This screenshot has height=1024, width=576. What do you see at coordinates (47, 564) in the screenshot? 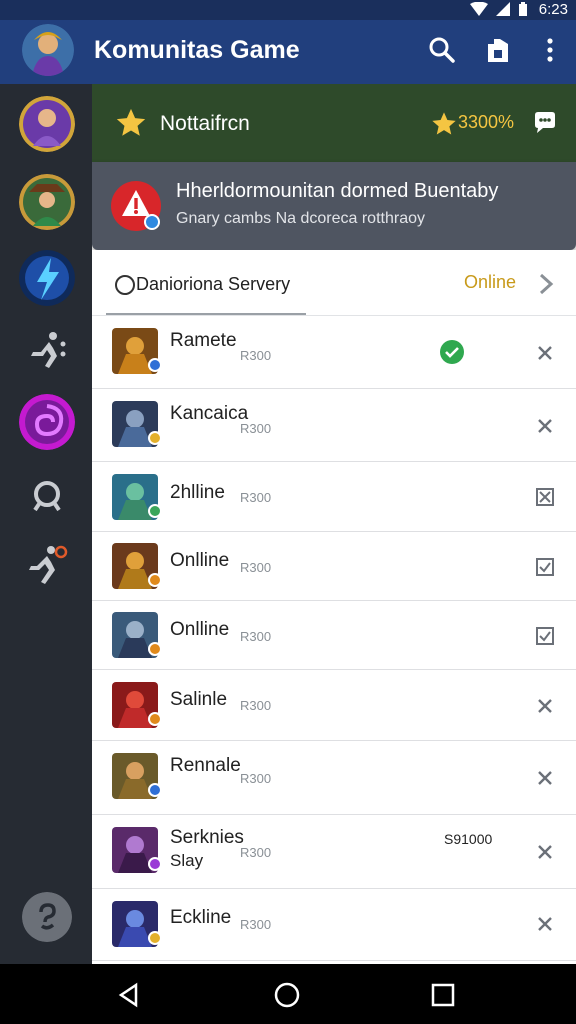
I see `sprint-icon` at bounding box center [47, 564].